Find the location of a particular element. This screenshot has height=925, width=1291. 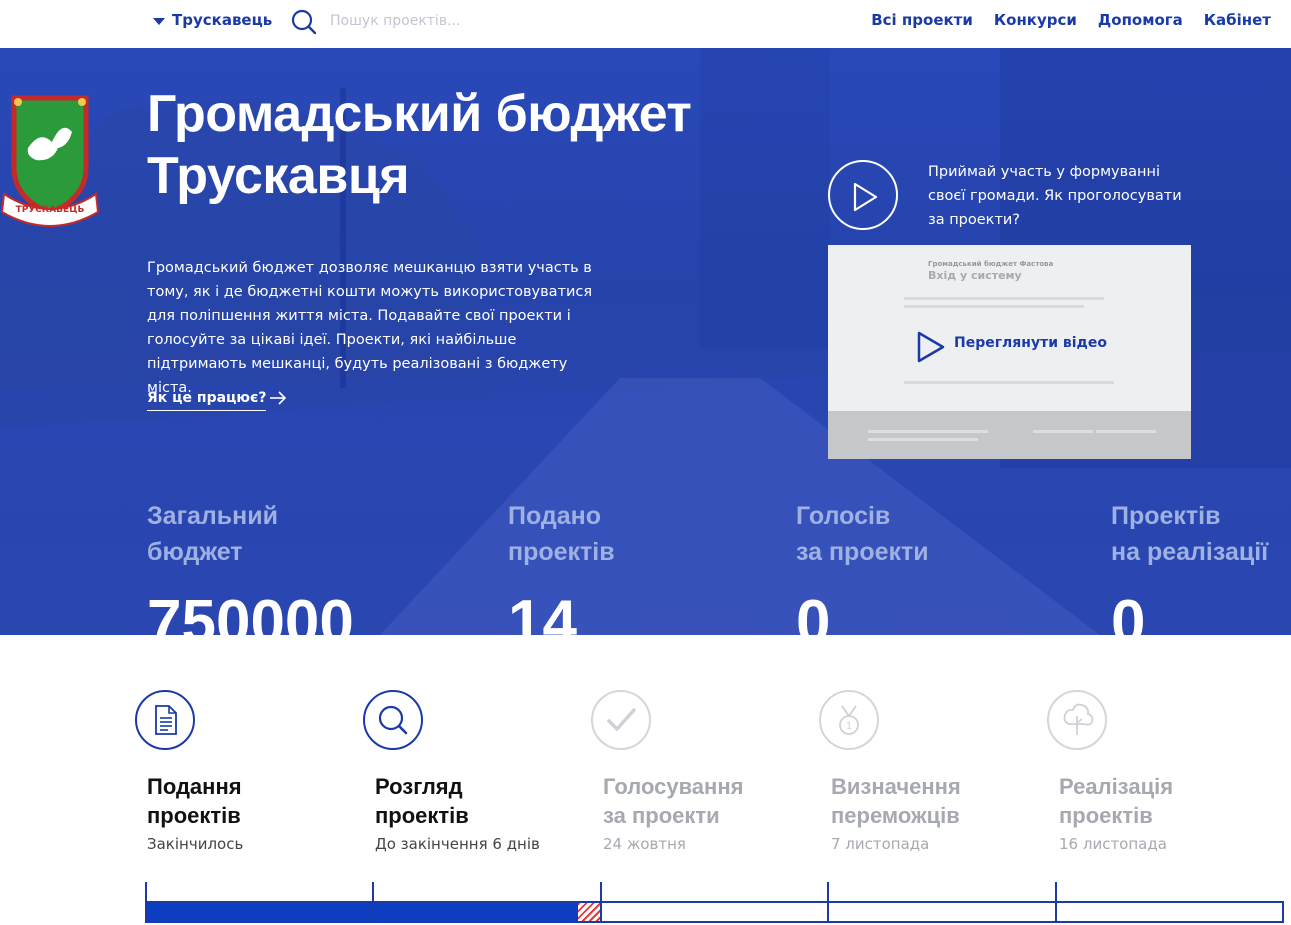

stage-title: Подання проектів is located at coordinates (194, 801).